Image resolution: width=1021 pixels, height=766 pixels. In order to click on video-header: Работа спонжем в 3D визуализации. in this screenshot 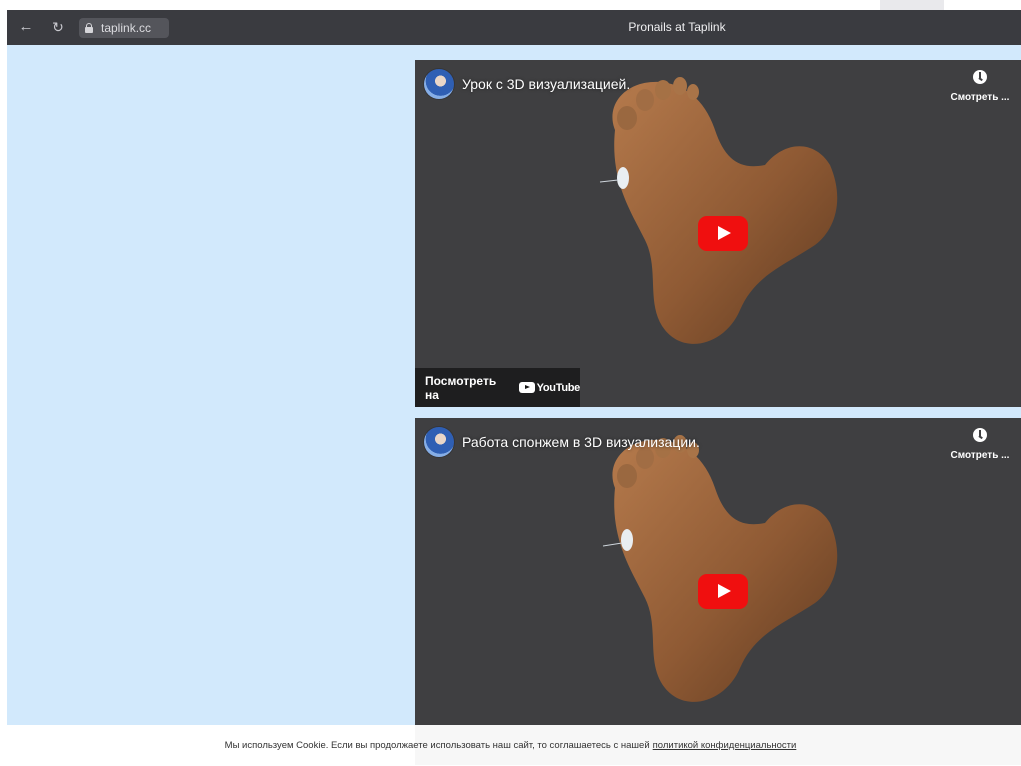, I will do `click(562, 442)`.